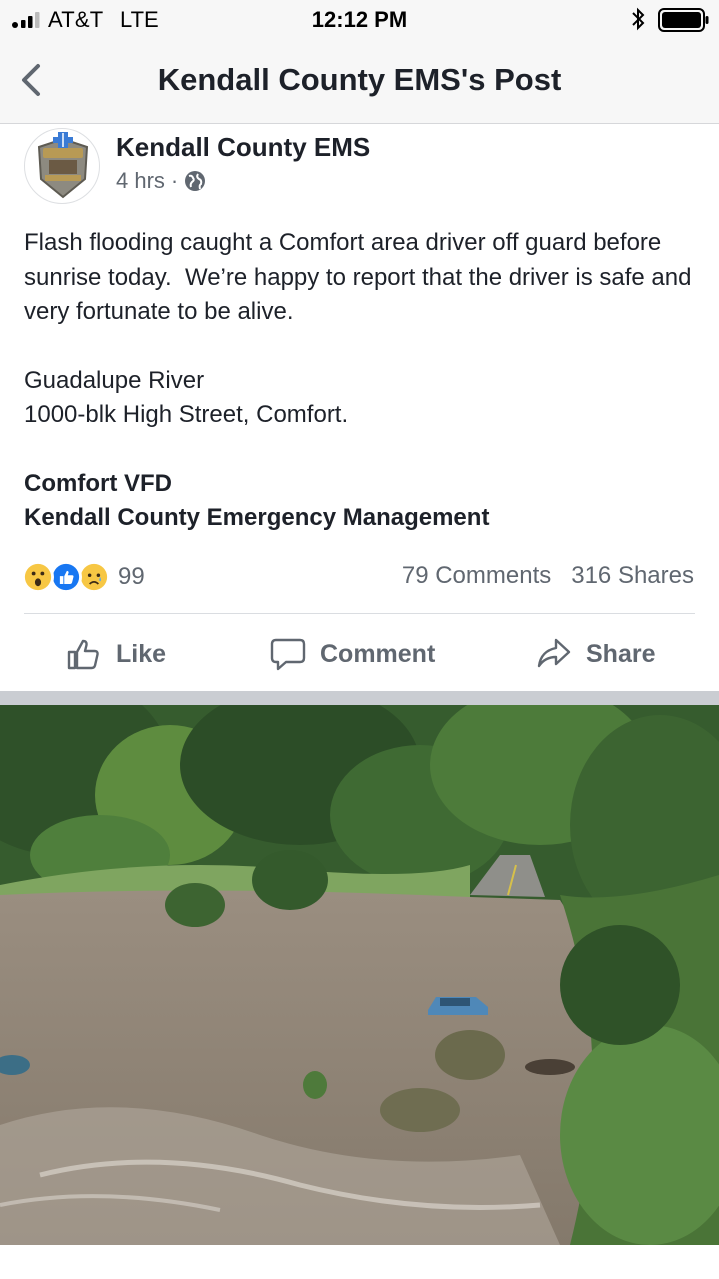 The image size is (719, 1279). What do you see at coordinates (38, 577) in the screenshot?
I see `wow-reaction-icon` at bounding box center [38, 577].